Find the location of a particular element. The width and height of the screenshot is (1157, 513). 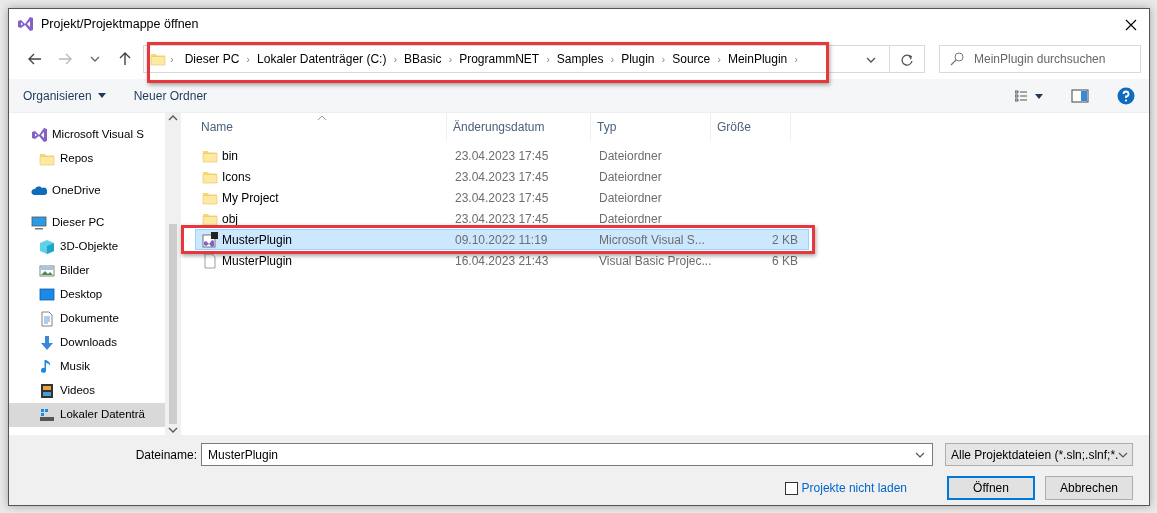

help-icon is located at coordinates (1126, 95).